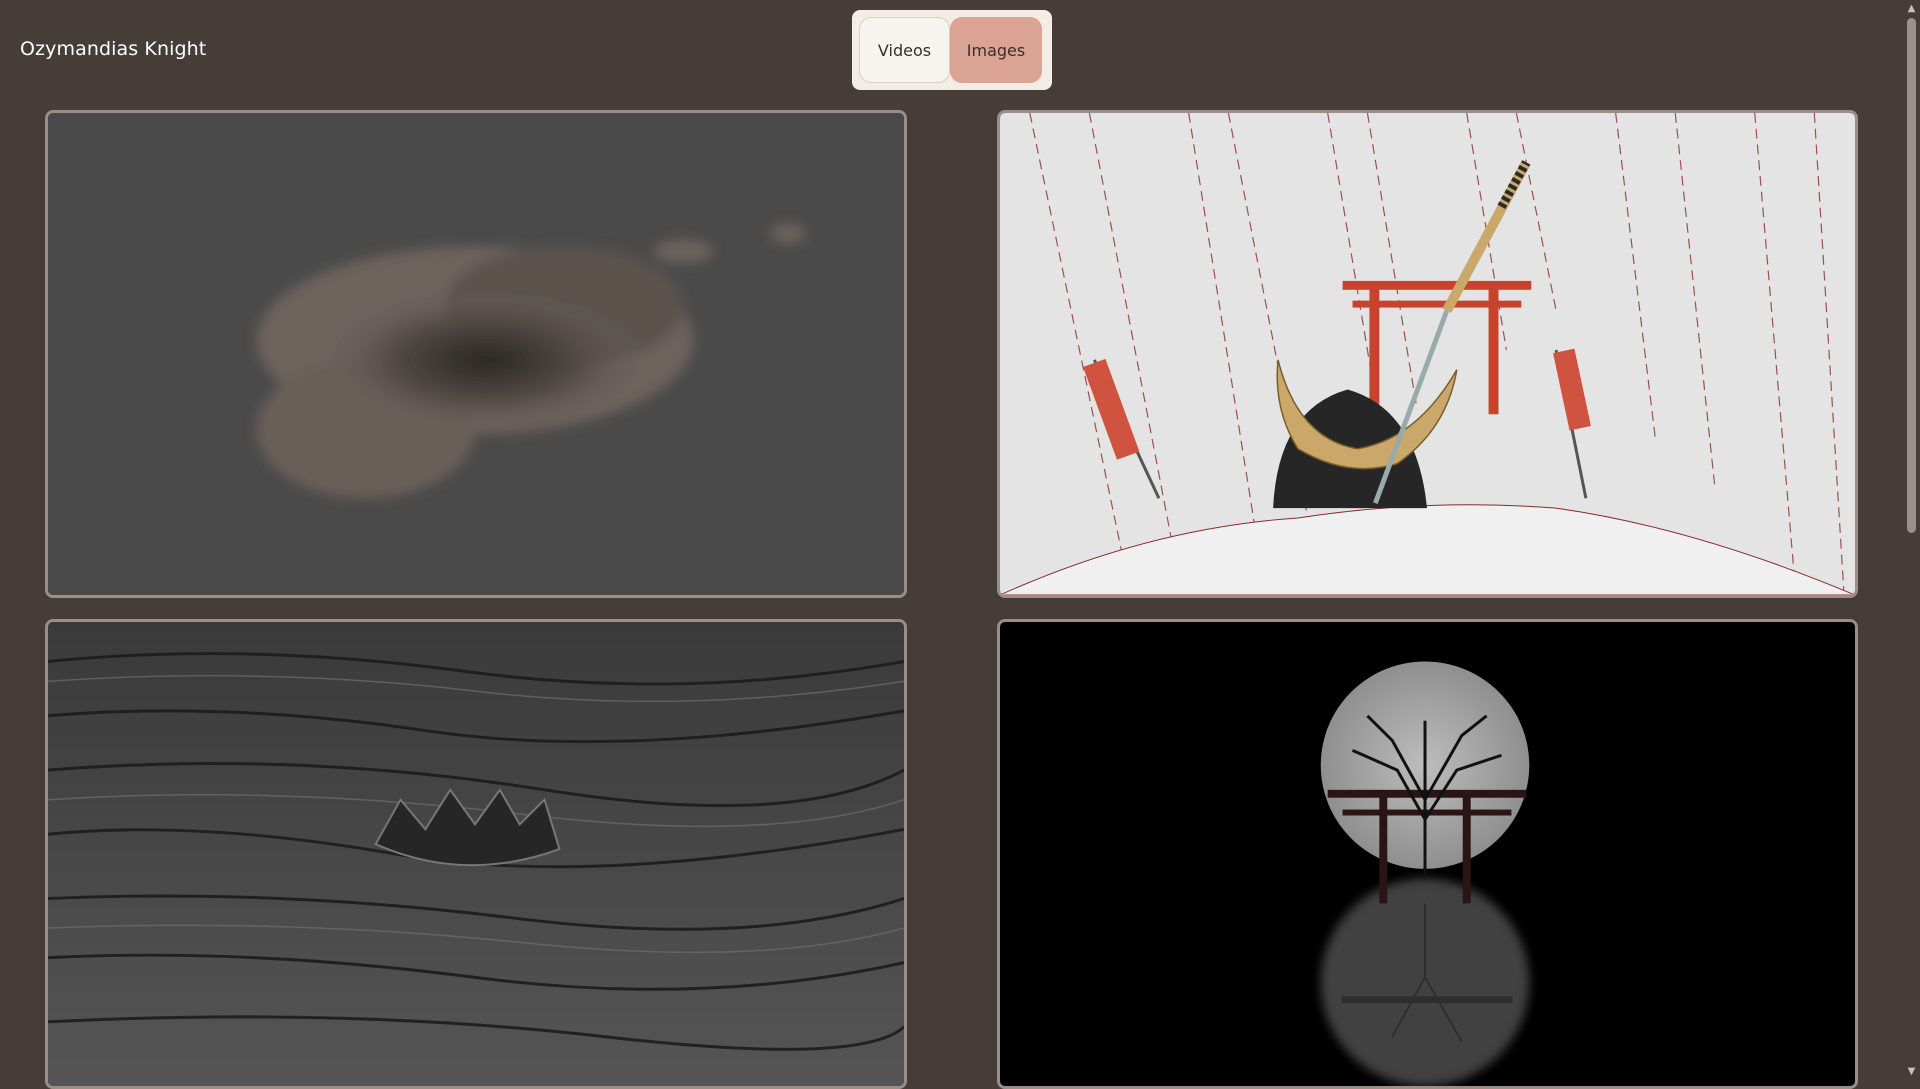  Describe the element at coordinates (1911, 540) in the screenshot. I see `vertical-scrollbar: ▲ ▼` at that location.